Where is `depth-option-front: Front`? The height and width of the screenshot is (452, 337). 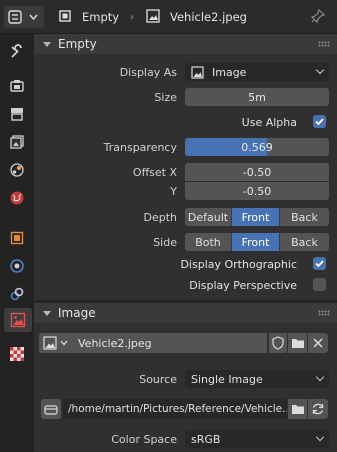 depth-option-front: Front is located at coordinates (256, 217).